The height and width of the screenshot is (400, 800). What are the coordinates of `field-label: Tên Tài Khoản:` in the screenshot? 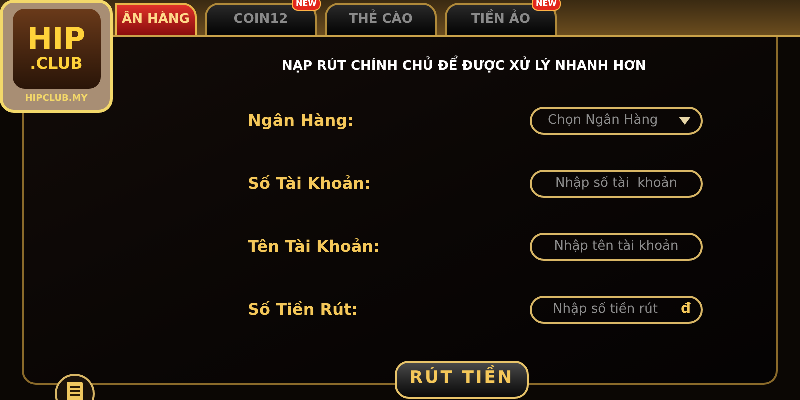 It's located at (314, 247).